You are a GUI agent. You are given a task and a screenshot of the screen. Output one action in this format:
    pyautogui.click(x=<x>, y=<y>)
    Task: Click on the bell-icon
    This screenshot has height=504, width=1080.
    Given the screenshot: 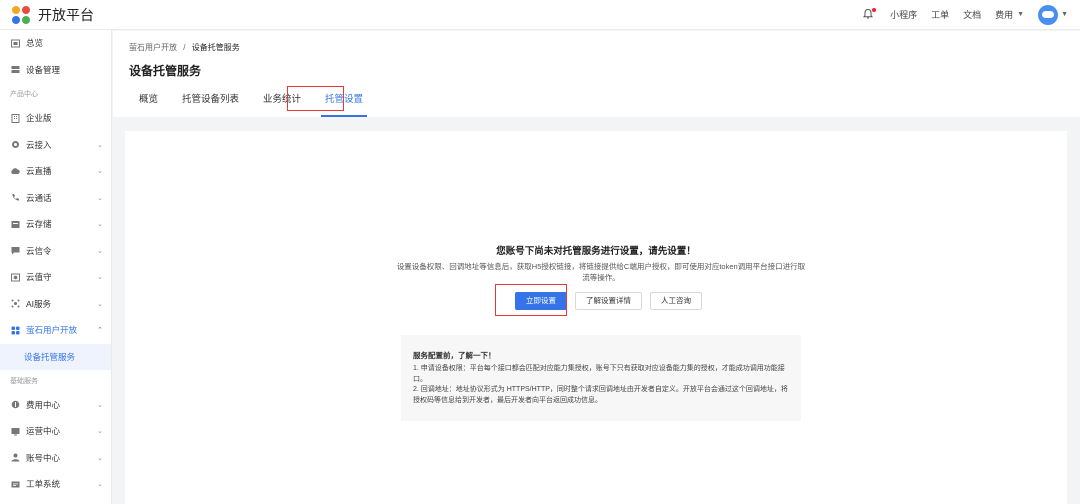 What is the action you would take?
    pyautogui.click(x=869, y=14)
    